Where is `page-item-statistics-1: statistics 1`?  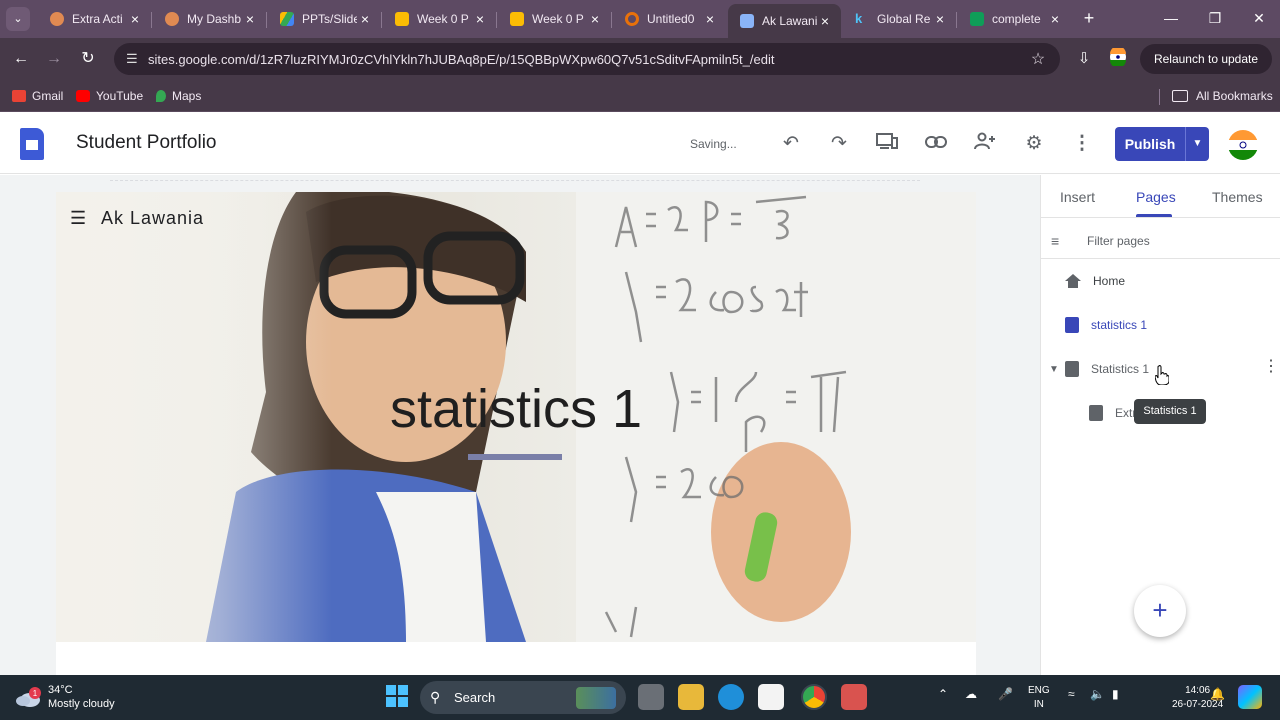
page-item-statistics-1: statistics 1 is located at coordinates (1106, 325).